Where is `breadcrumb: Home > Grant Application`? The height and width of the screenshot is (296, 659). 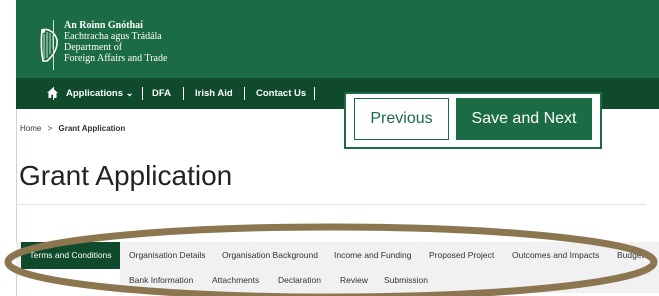
breadcrumb: Home > Grant Application is located at coordinates (72, 128).